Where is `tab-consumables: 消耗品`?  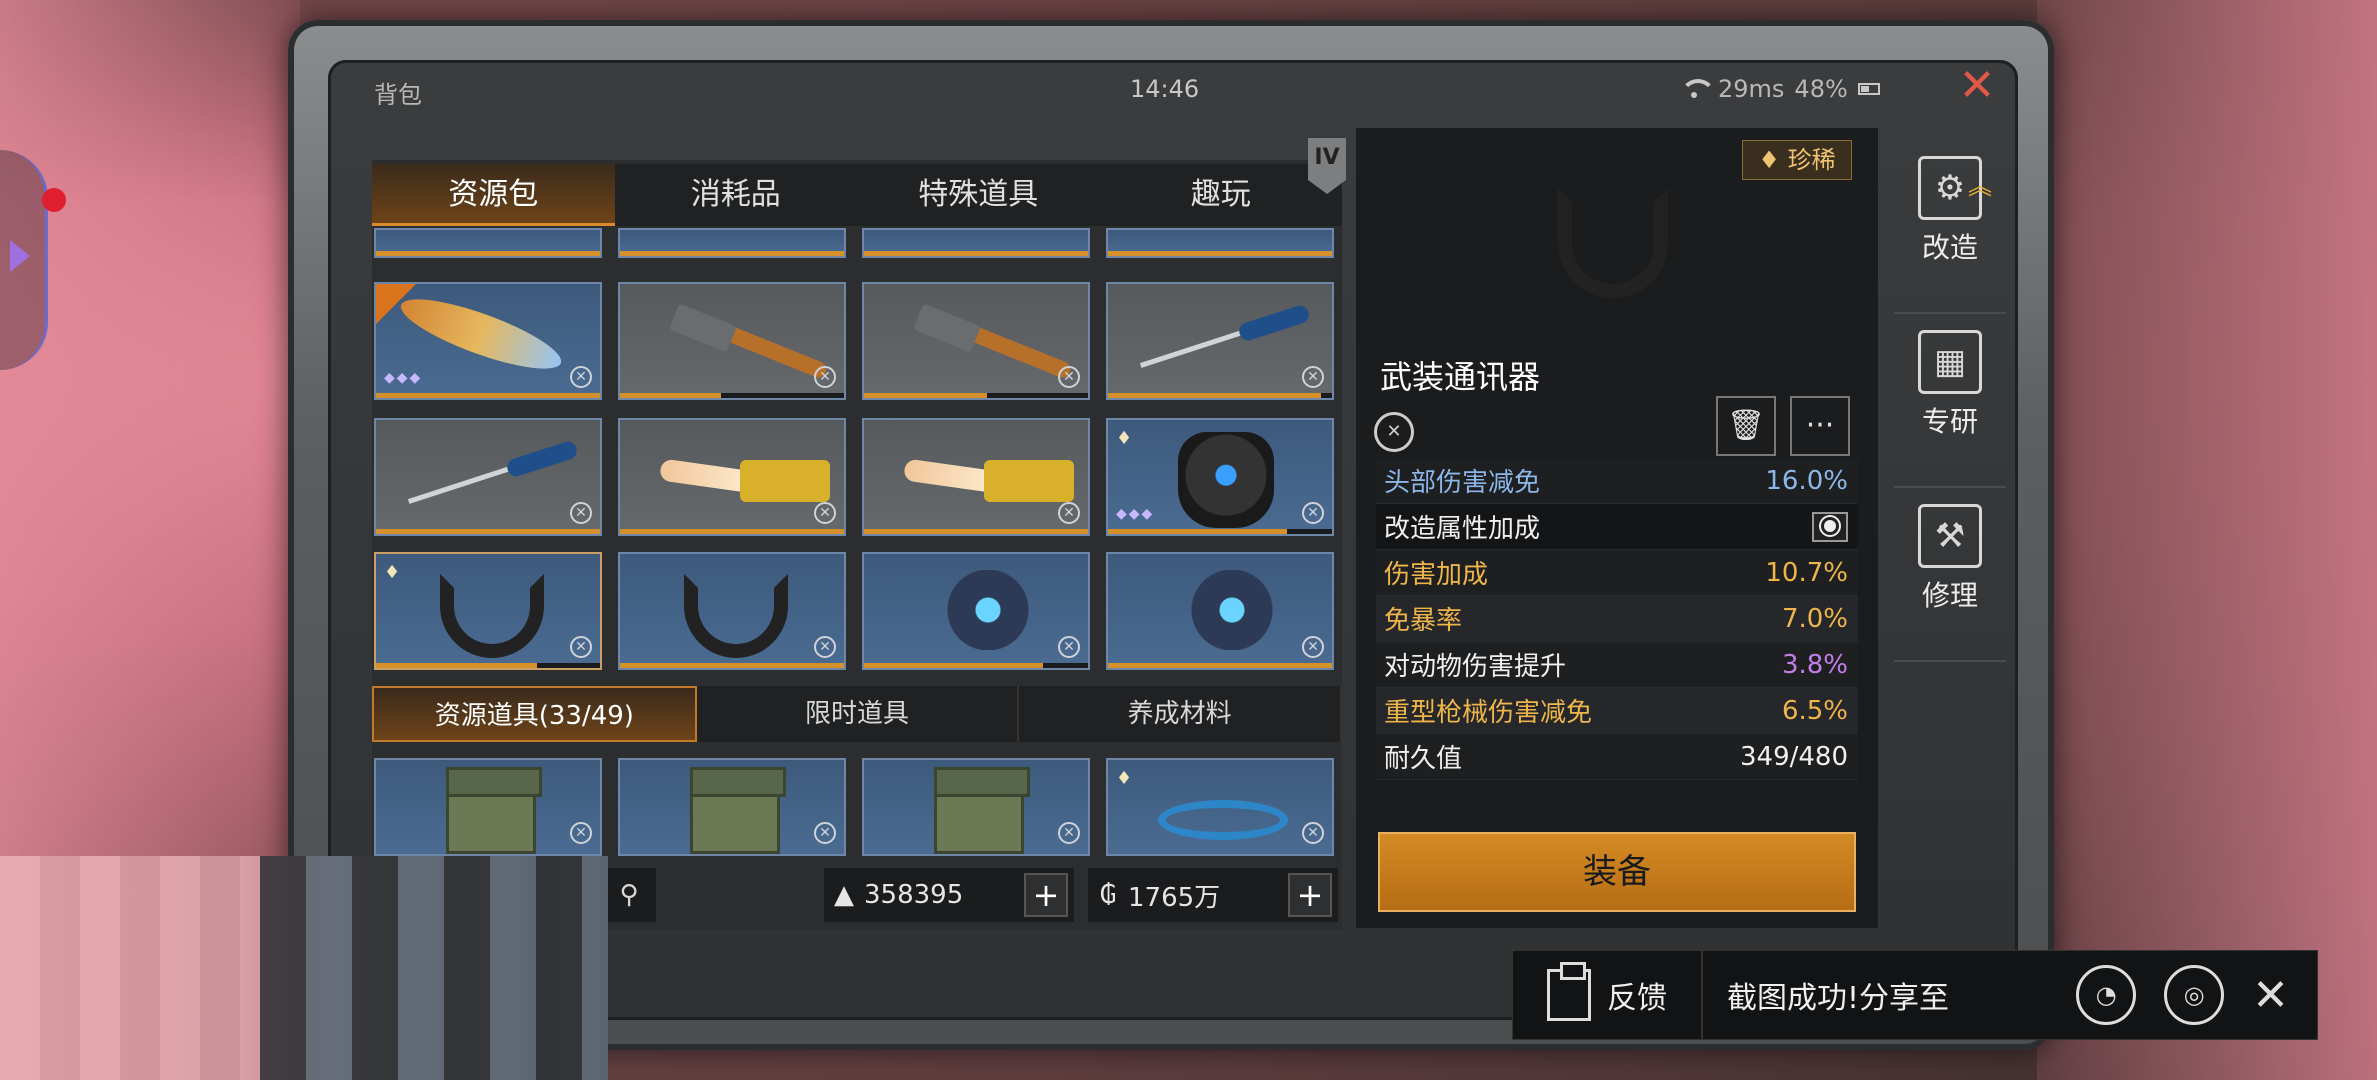
tab-consumables: 消耗品 is located at coordinates (736, 195).